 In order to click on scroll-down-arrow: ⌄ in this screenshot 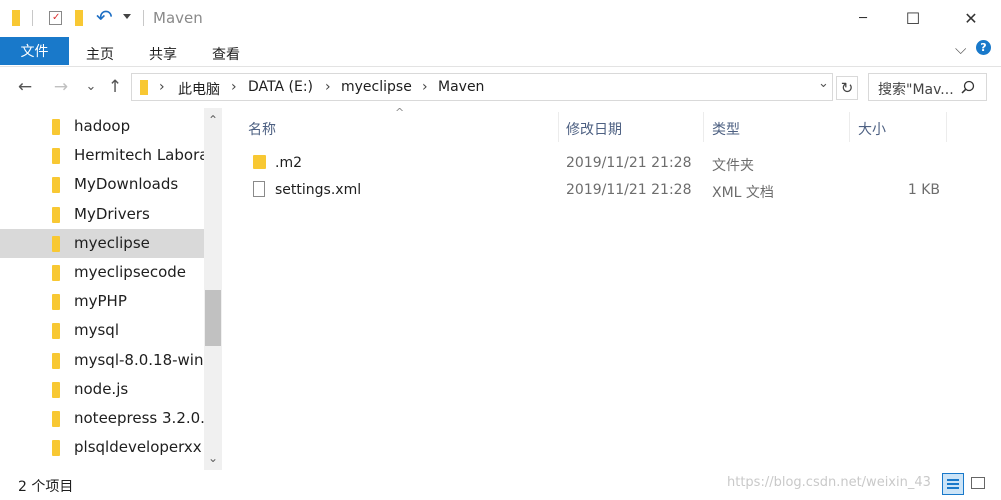, I will do `click(213, 458)`.